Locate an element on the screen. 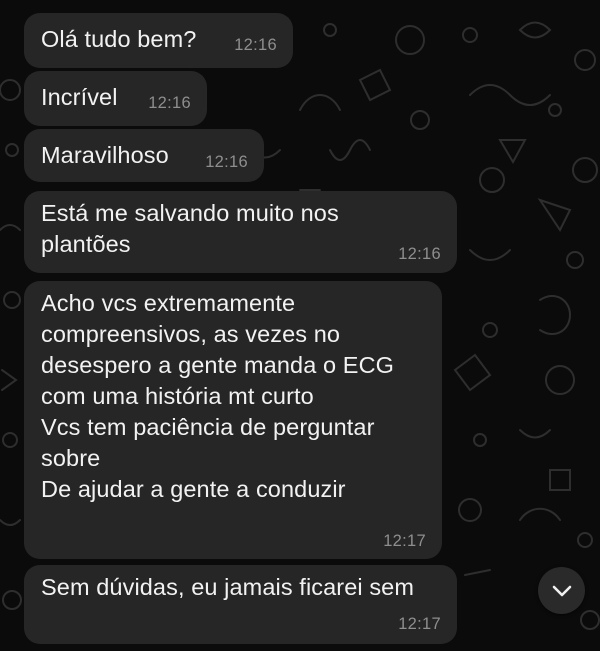 Image resolution: width=600 pixels, height=651 pixels. incoming-message: Incrível 12:16 is located at coordinates (115, 98).